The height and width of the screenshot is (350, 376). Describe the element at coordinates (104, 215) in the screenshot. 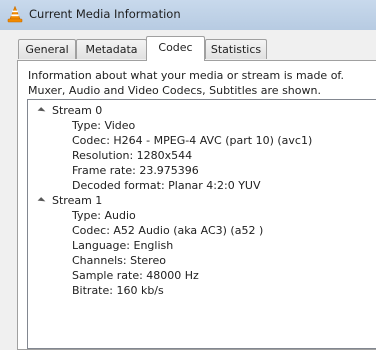

I see `stream-1-type: Type: Audio` at that location.